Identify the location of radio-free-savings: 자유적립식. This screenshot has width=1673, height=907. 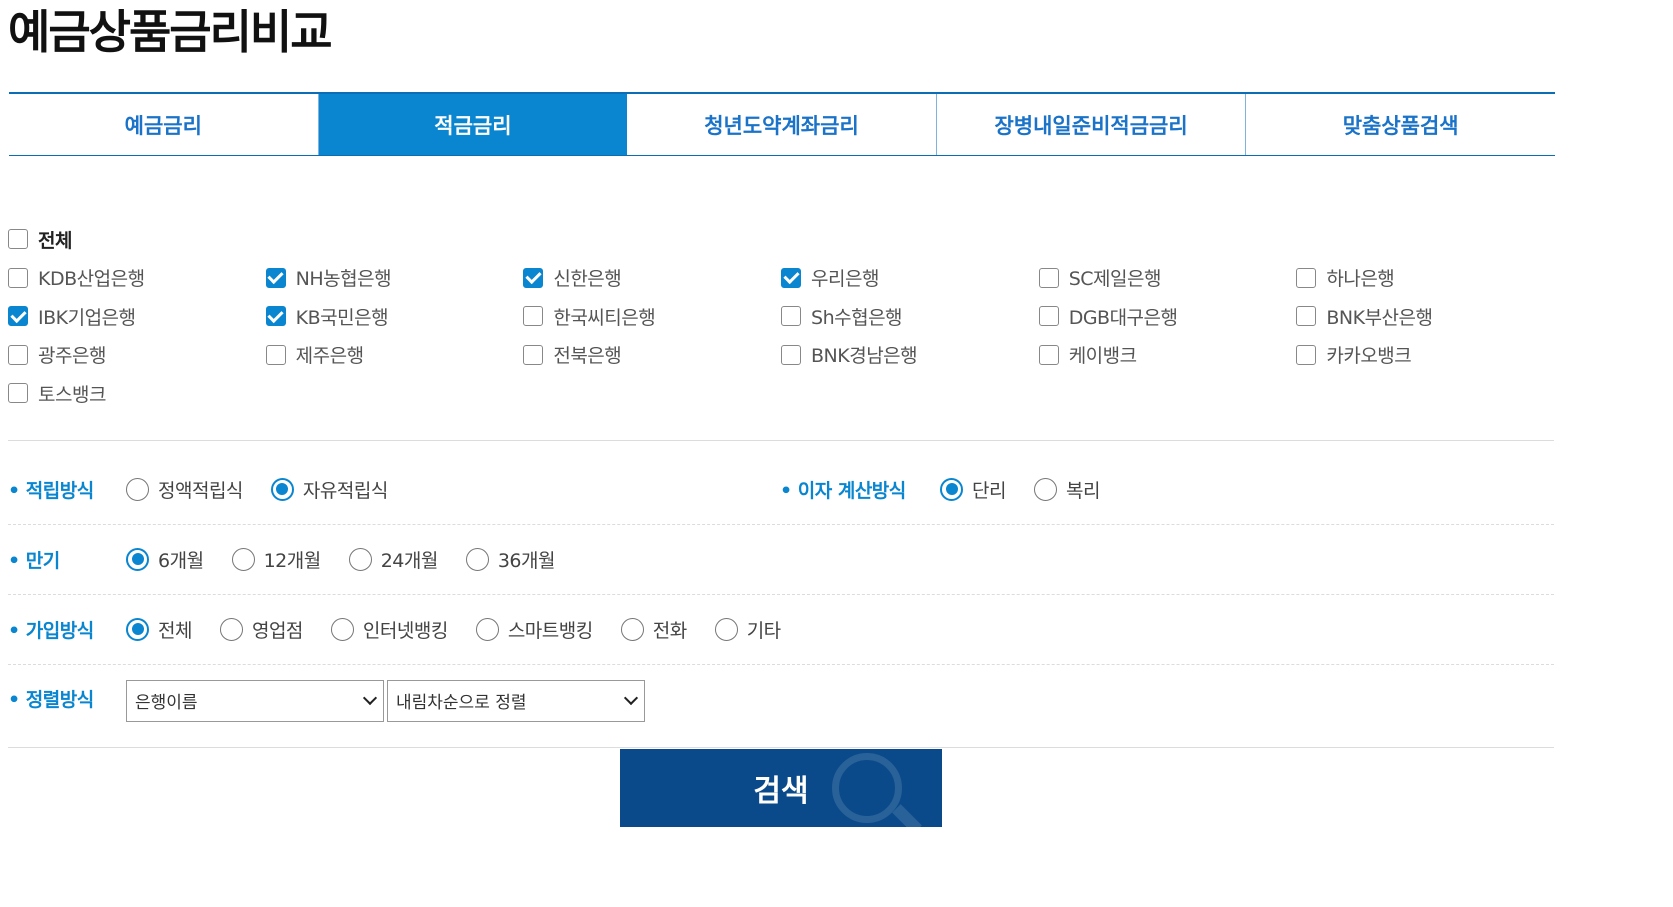
(329, 489).